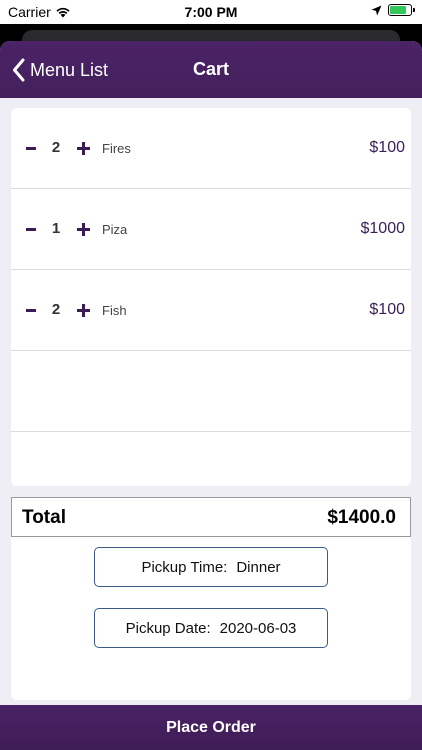 This screenshot has width=422, height=750. Describe the element at coordinates (168, 628) in the screenshot. I see `pickup-date-label: Pickup Date:` at that location.